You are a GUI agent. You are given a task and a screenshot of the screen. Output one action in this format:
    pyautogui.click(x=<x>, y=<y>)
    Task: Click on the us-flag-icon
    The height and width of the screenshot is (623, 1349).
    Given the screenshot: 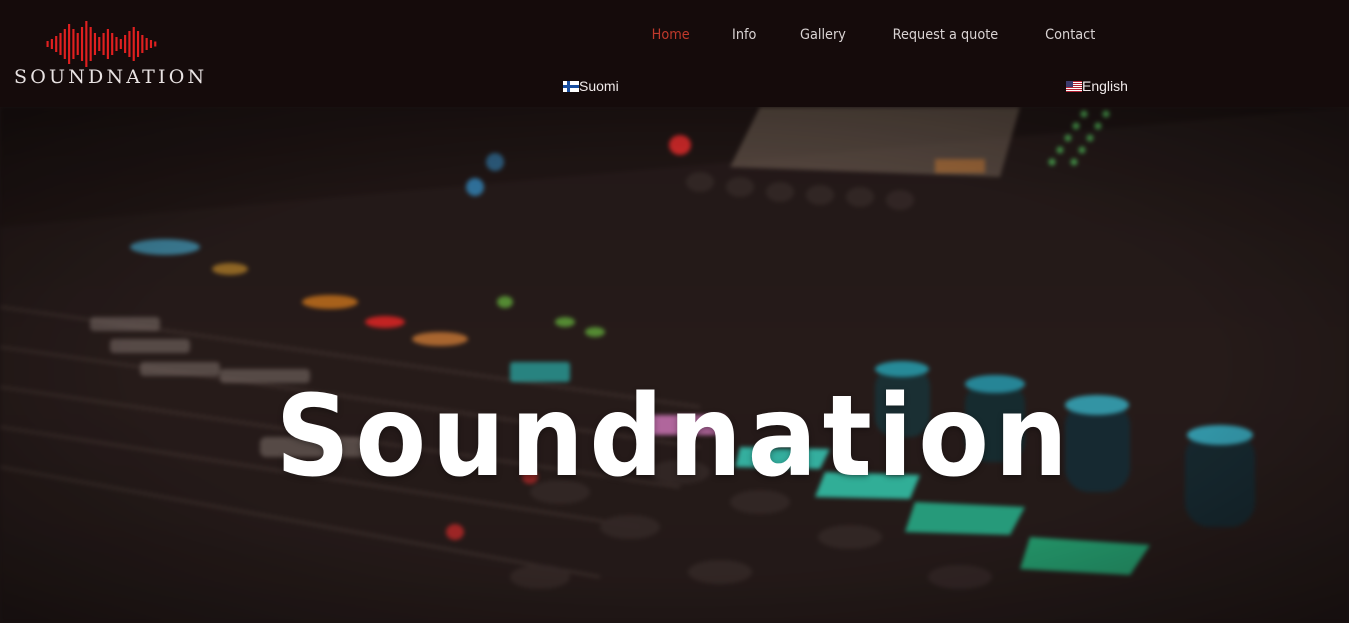 What is the action you would take?
    pyautogui.click(x=1074, y=86)
    